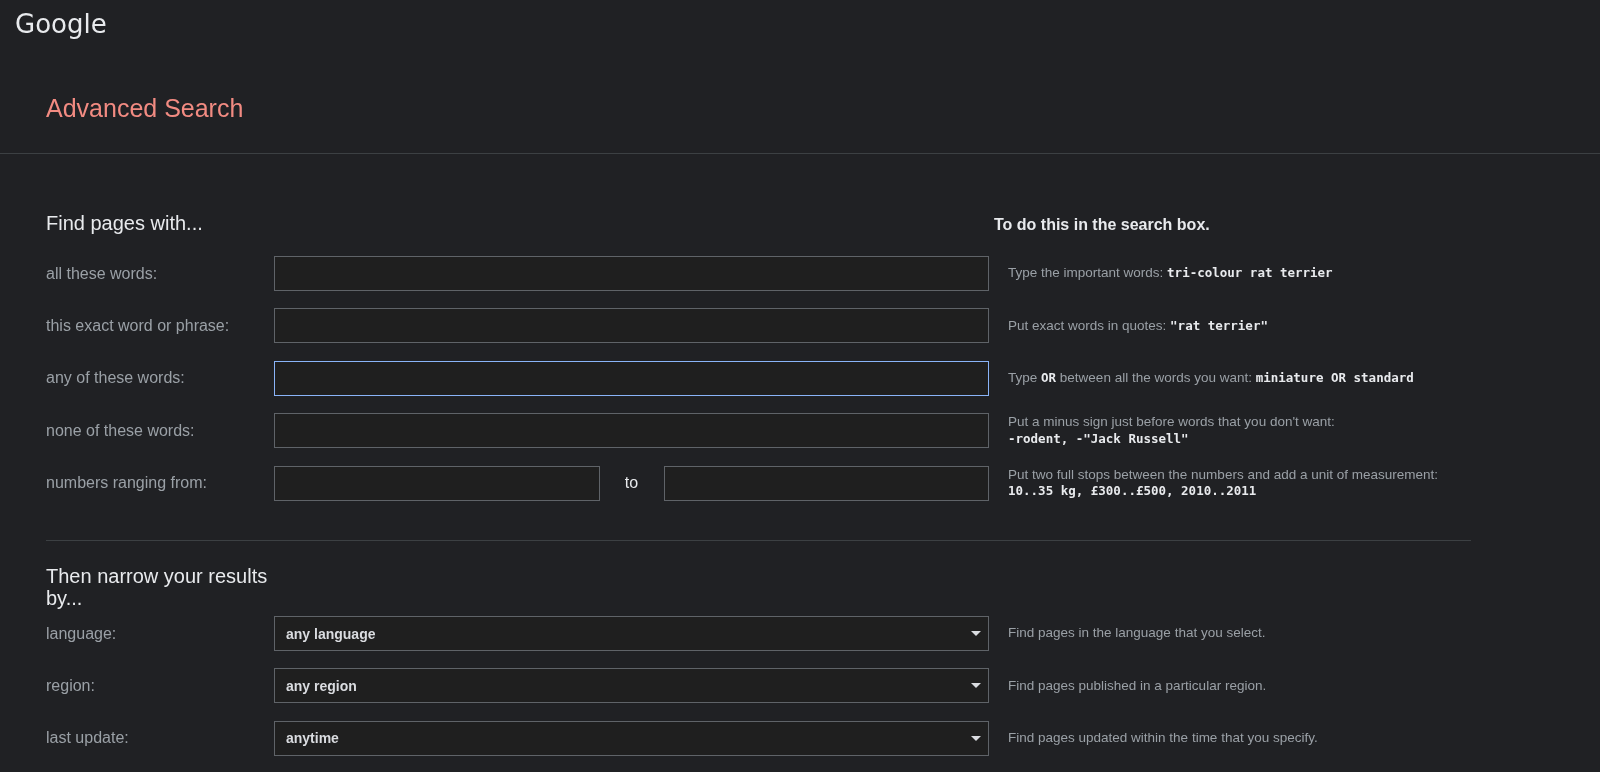 This screenshot has width=1600, height=772. Describe the element at coordinates (121, 430) in the screenshot. I see `field-label: none of these words:` at that location.